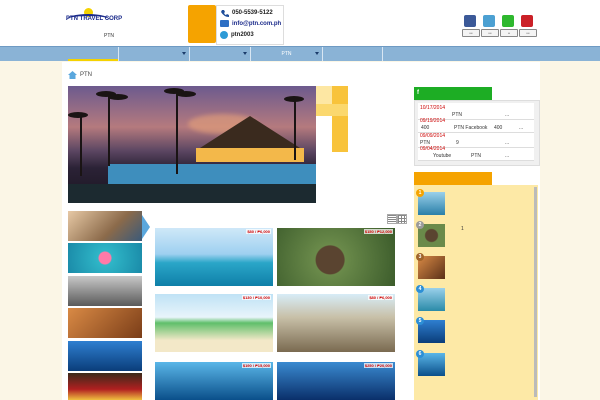 The width and height of the screenshot is (600, 400). Describe the element at coordinates (378, 231) in the screenshot. I see `card-price: $150 / ₱12,000` at that location.